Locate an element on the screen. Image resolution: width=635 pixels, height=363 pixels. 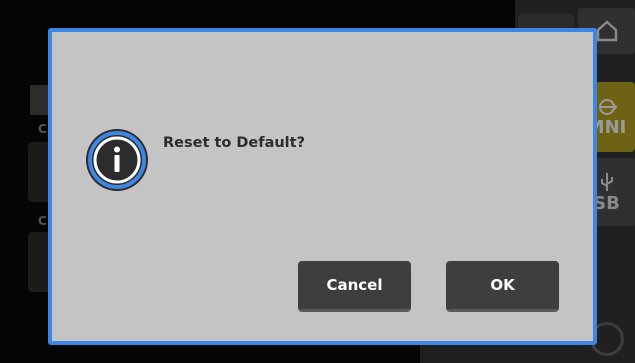
info-icon is located at coordinates (117, 160).